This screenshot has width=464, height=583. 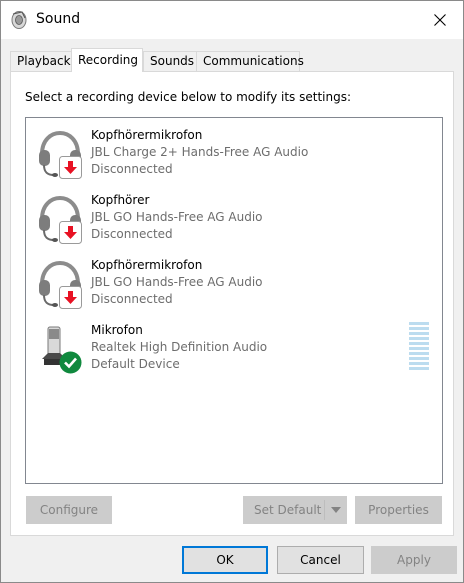 I want to click on window-title: Sound, so click(x=58, y=19).